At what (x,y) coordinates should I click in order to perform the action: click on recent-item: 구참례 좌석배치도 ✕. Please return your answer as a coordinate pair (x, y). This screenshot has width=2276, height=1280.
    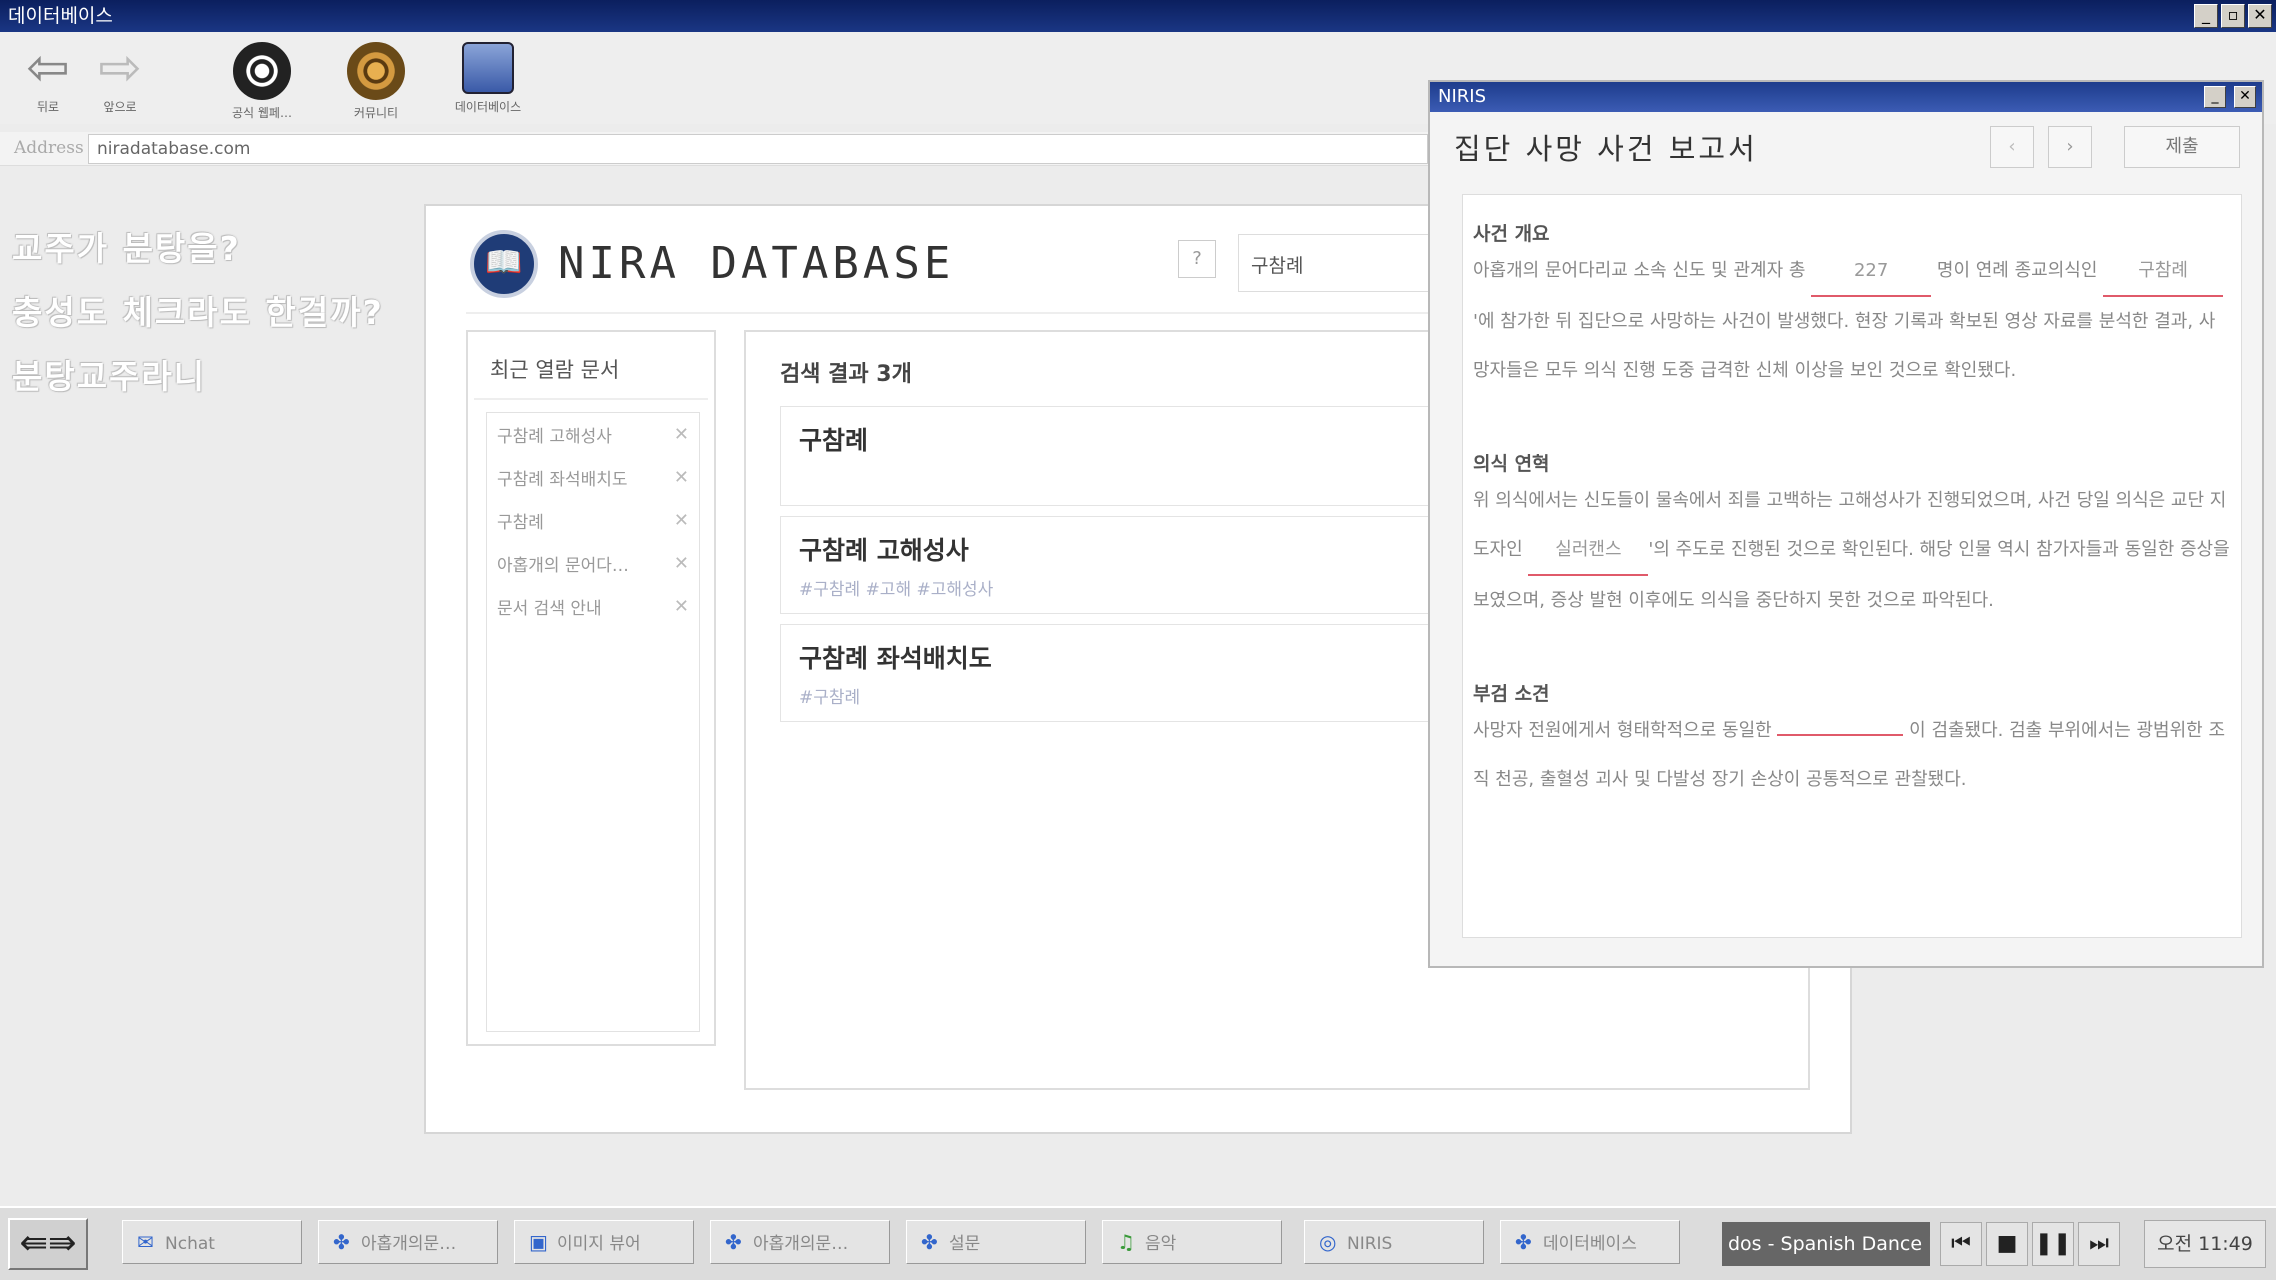
    Looking at the image, I should click on (593, 477).